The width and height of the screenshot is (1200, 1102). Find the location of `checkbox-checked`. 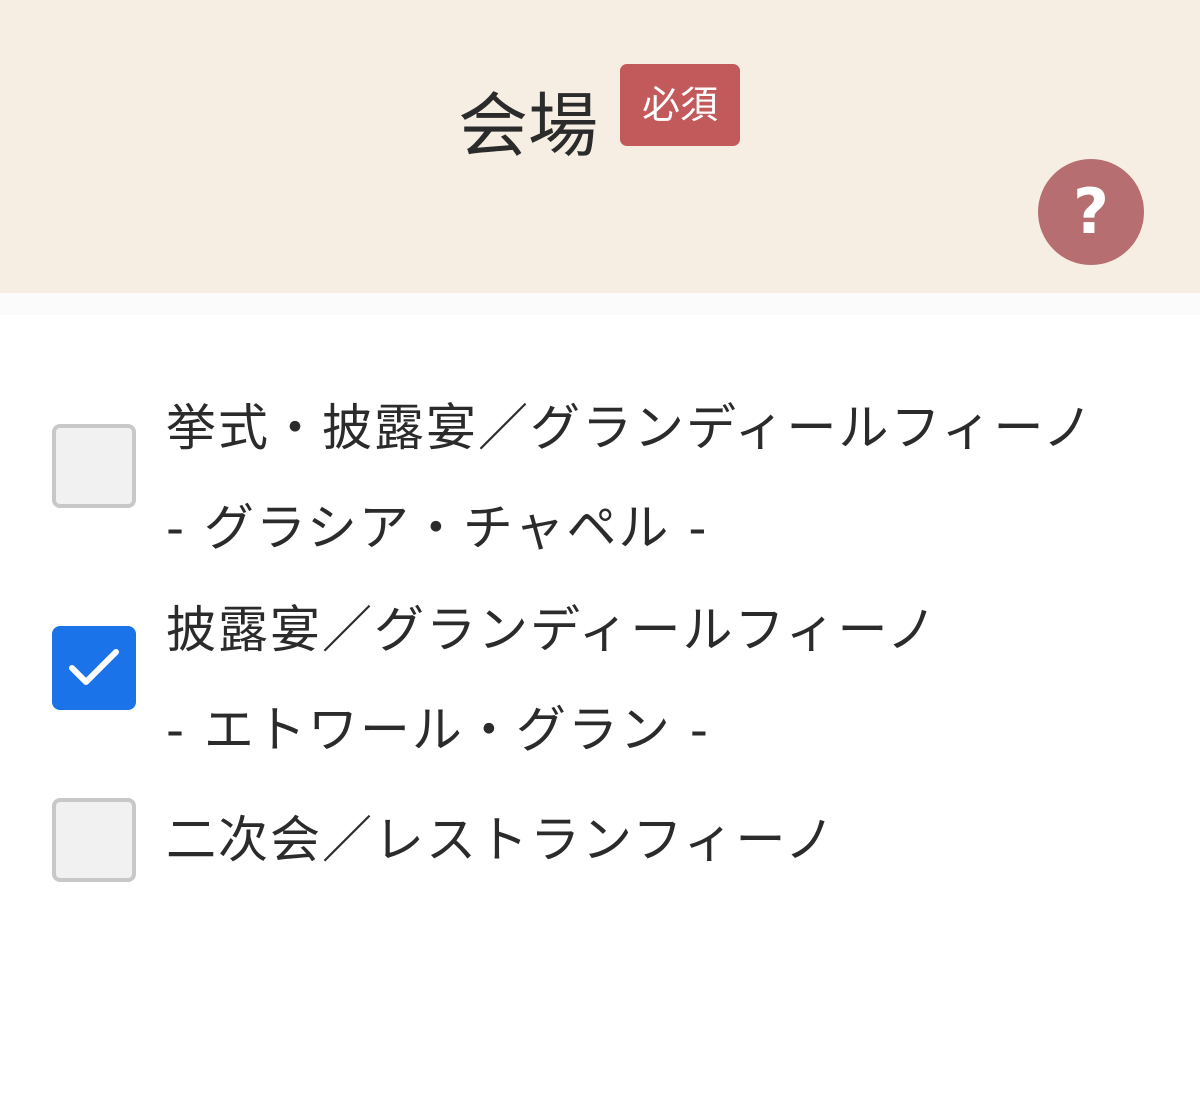

checkbox-checked is located at coordinates (94, 668).